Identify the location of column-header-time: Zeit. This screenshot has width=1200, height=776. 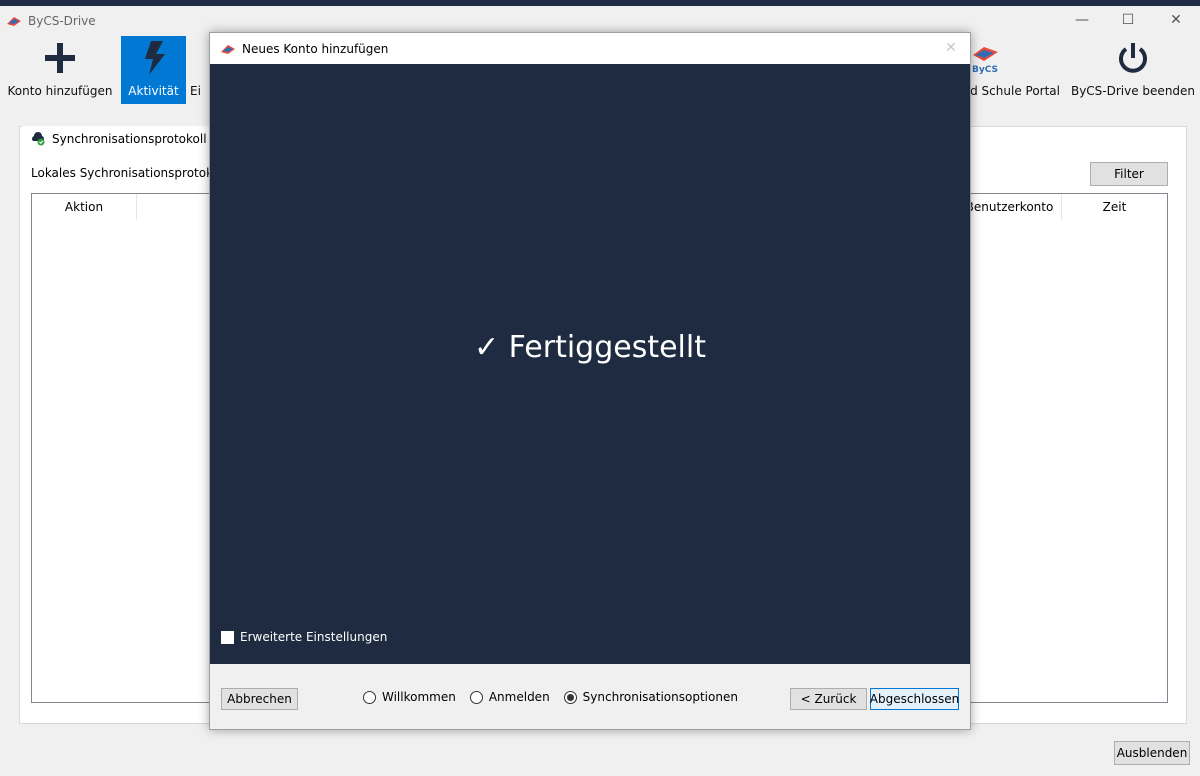
(1114, 207).